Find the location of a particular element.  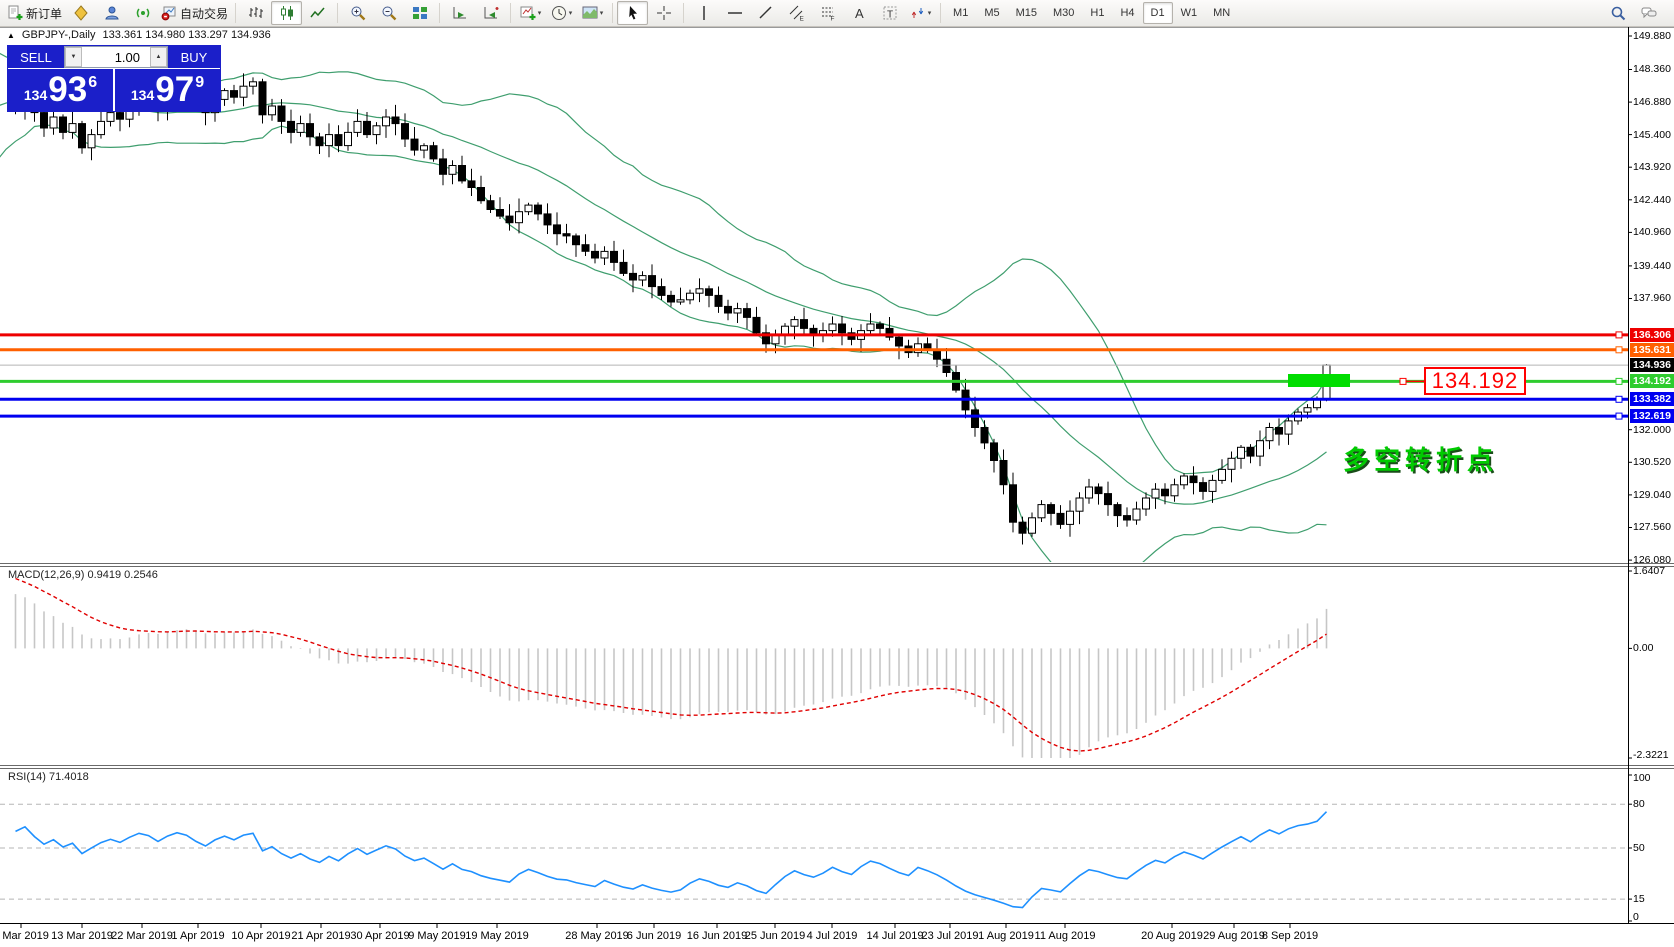

sell-price: 134 93 6 is located at coordinates (60, 90).